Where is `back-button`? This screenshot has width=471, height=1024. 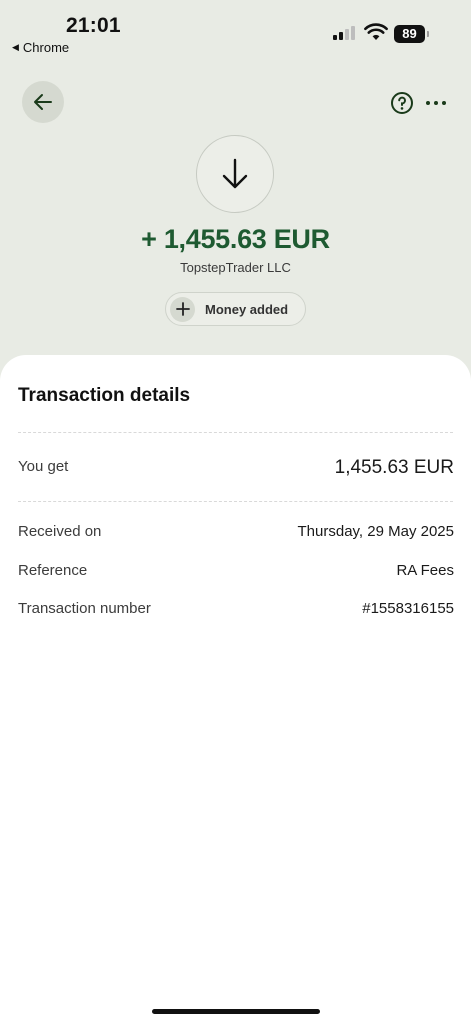 back-button is located at coordinates (43, 102).